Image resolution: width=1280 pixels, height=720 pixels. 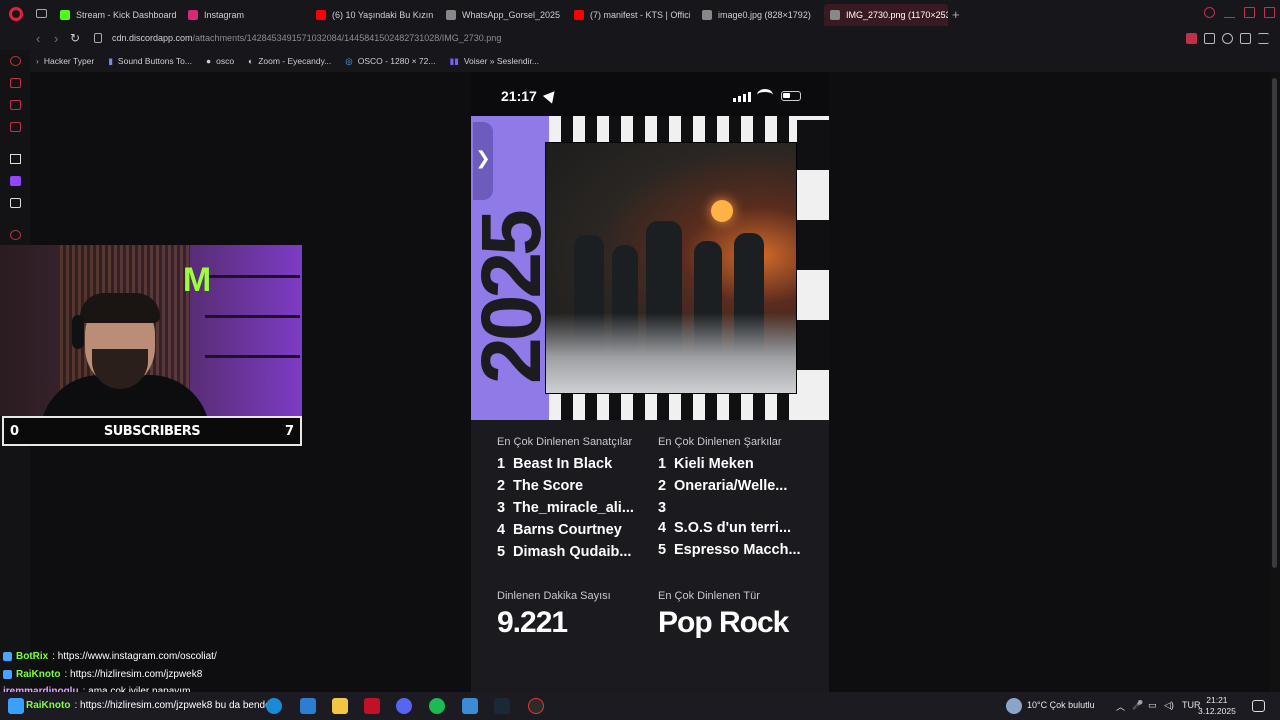 What do you see at coordinates (41, 13) in the screenshot?
I see `tab-menu-icon` at bounding box center [41, 13].